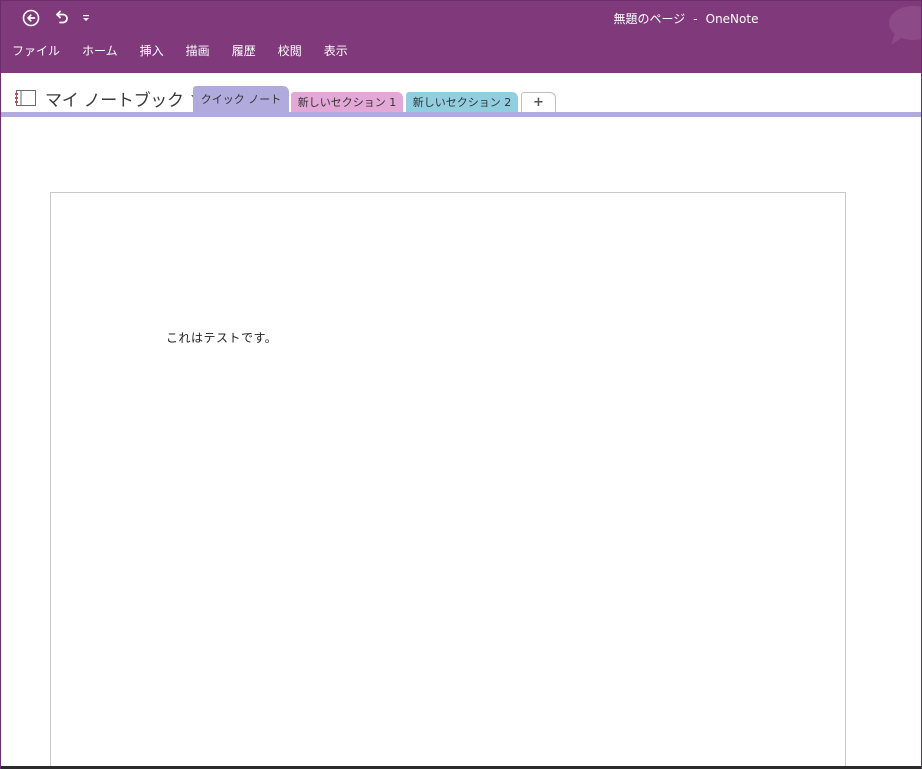 This screenshot has width=922, height=769. I want to click on section-tab-new-section-2: 新しいセクション 2, so click(462, 102).